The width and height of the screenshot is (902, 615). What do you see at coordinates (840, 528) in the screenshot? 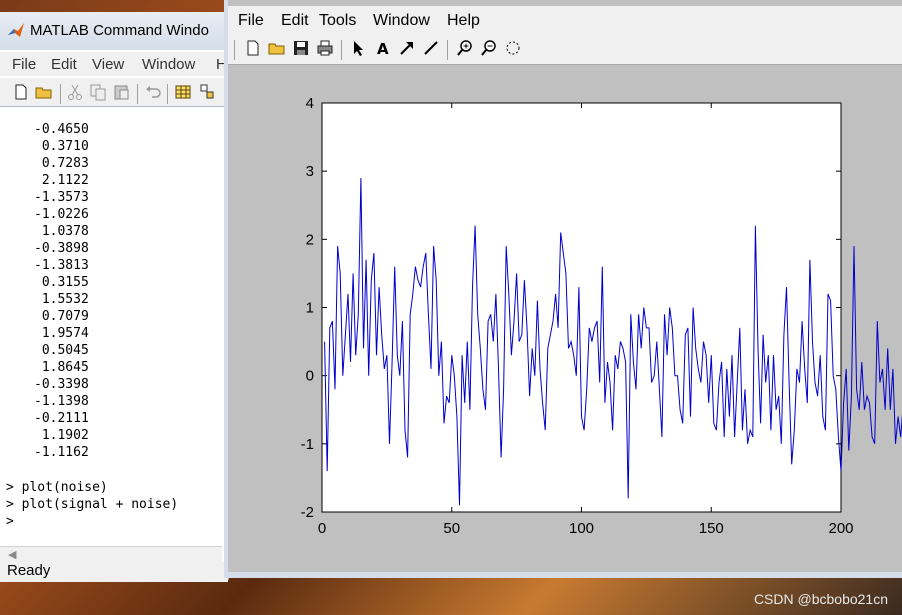
I see `x-tick-label: 200` at bounding box center [840, 528].